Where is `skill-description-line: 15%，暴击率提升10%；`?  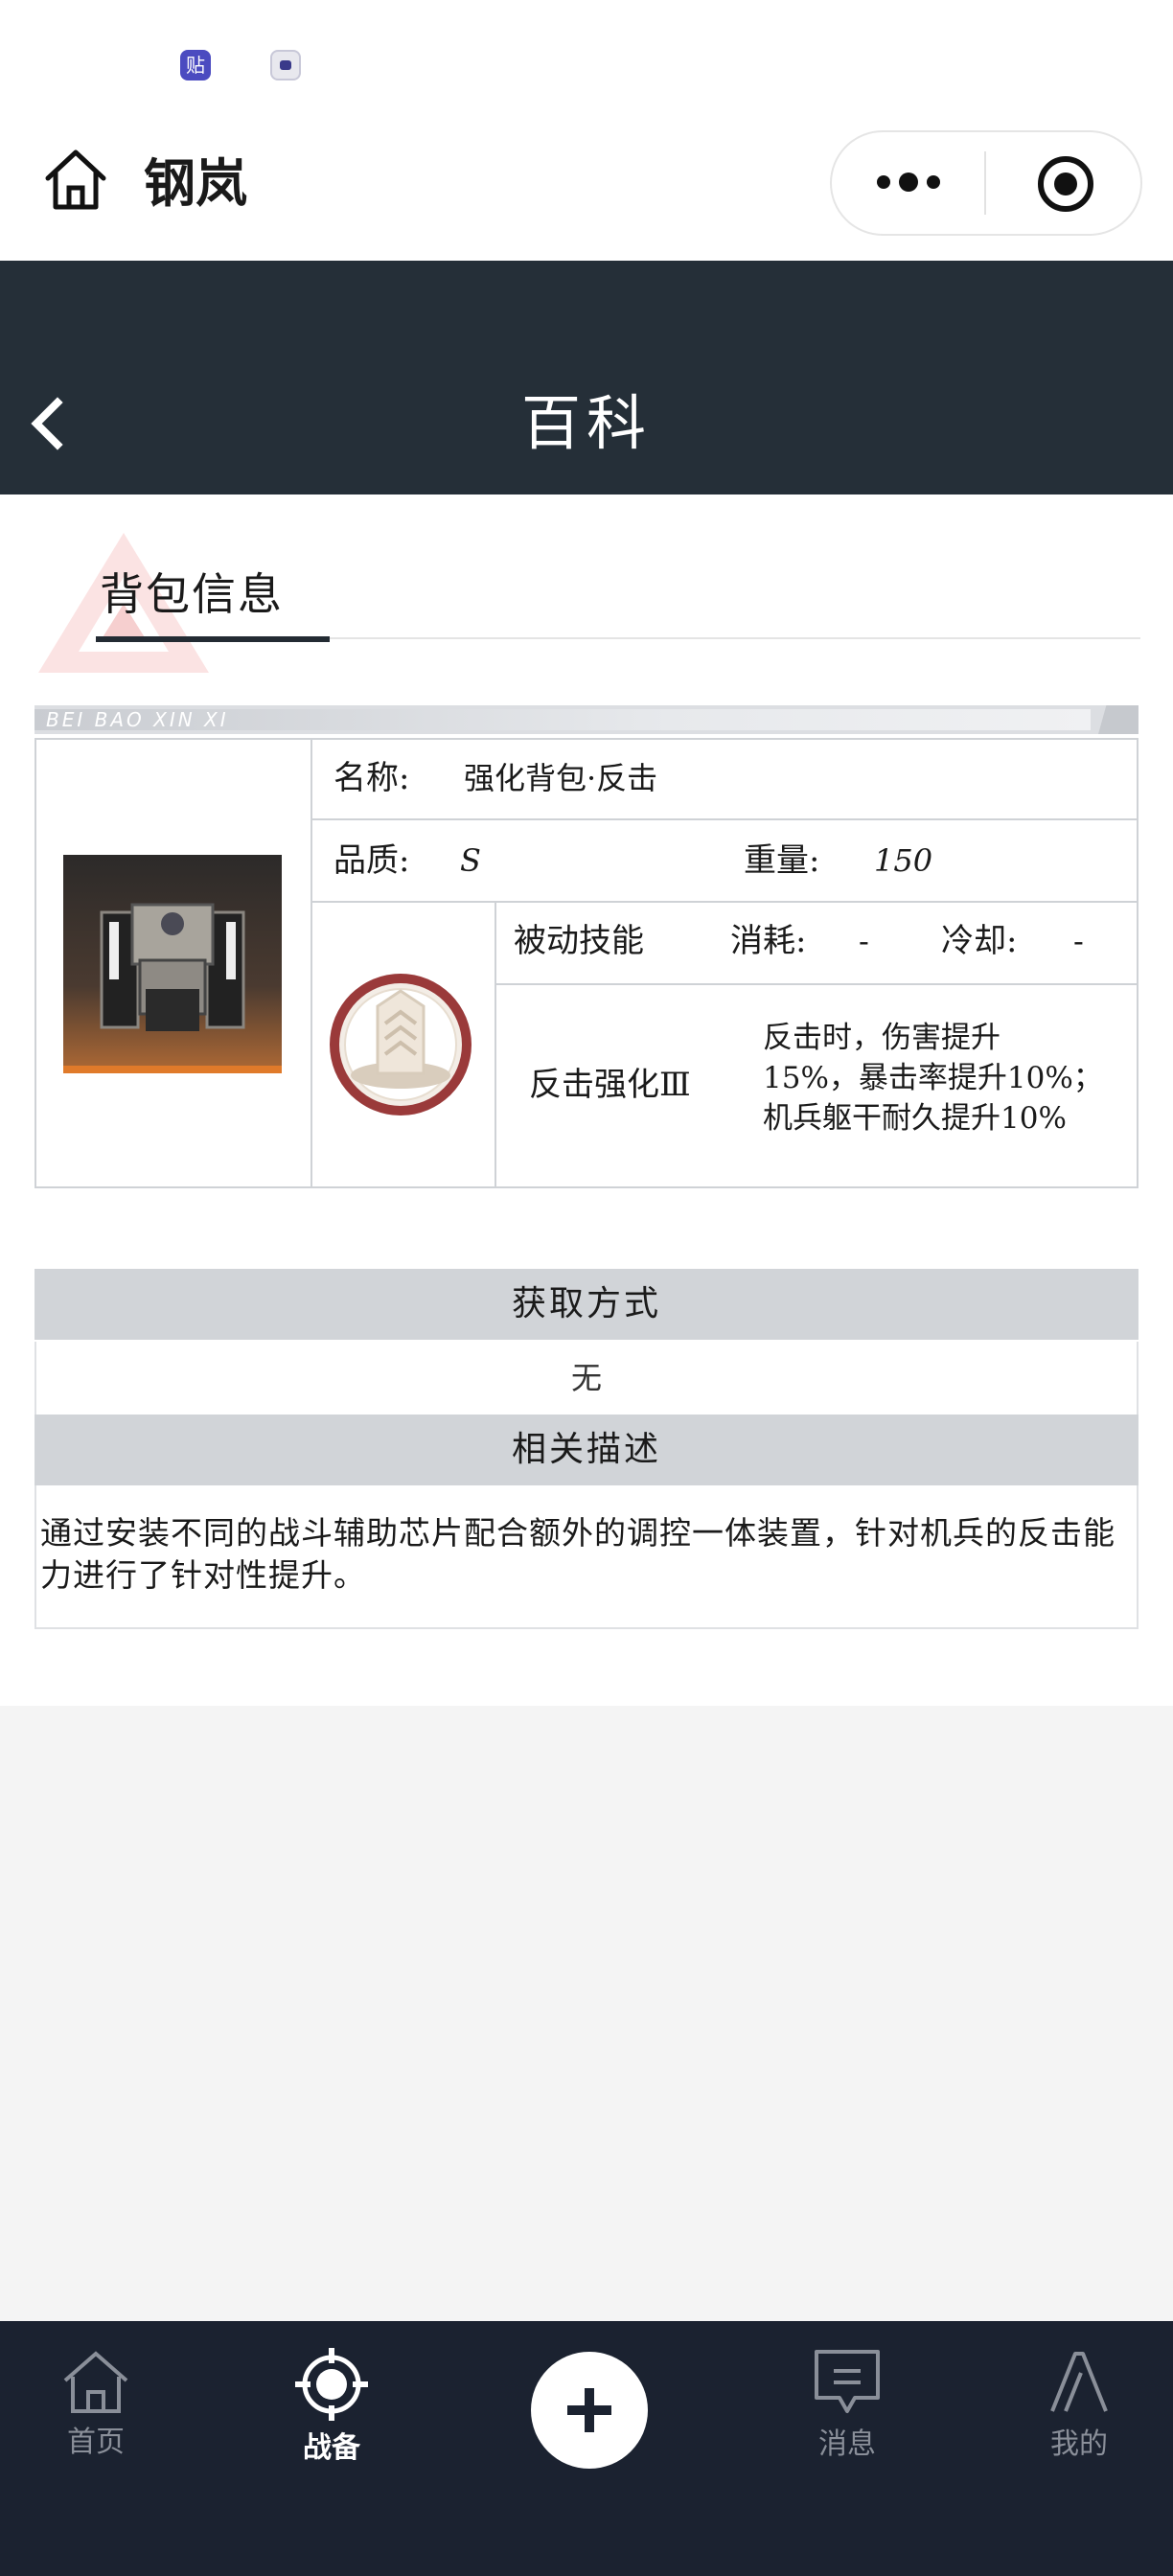 skill-description-line: 15%，暴击率提升10%； is located at coordinates (933, 1078).